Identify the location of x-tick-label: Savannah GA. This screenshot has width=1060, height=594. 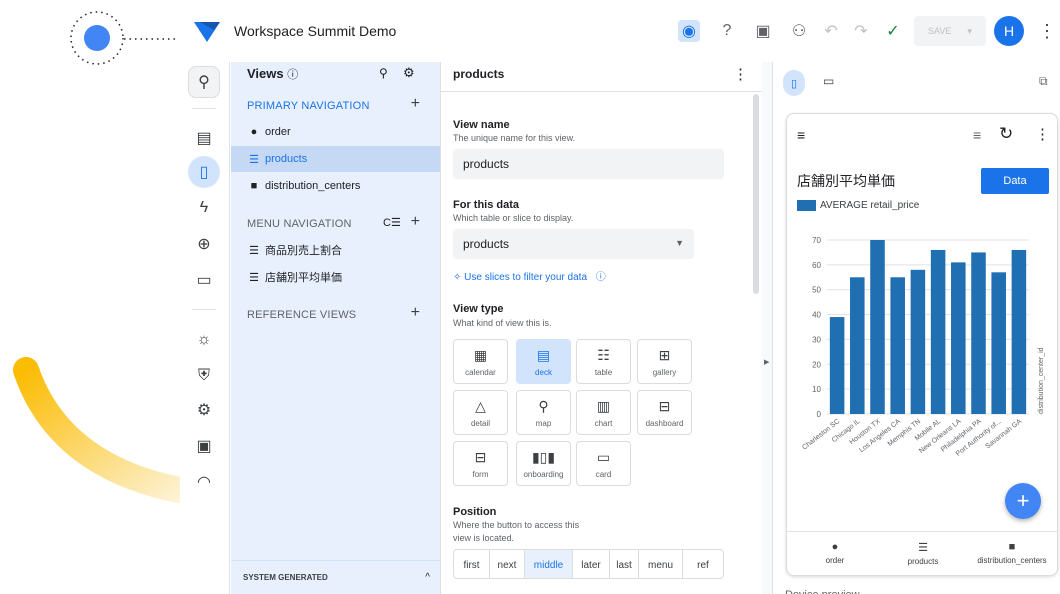
(1003, 434).